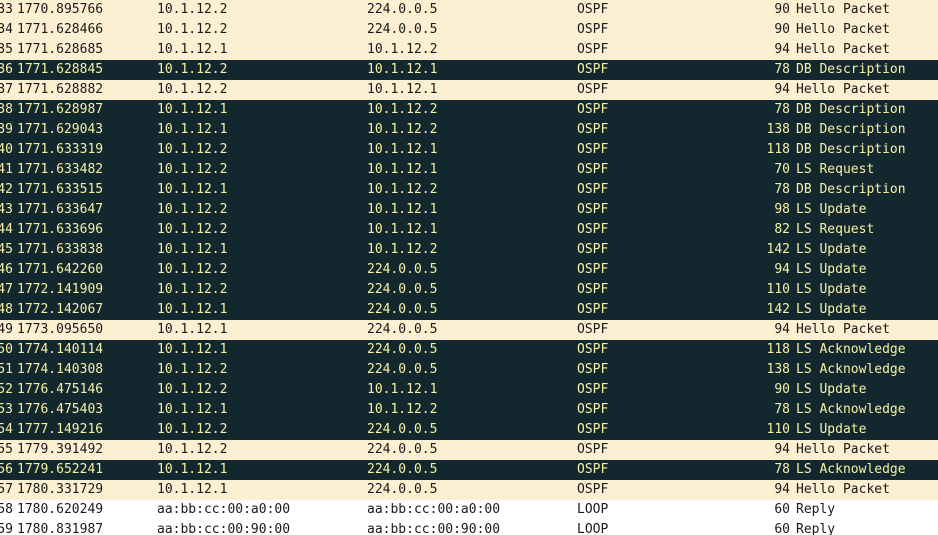 Image resolution: width=938 pixels, height=535 pixels. Describe the element at coordinates (778, 349) in the screenshot. I see `packet-length: 118` at that location.